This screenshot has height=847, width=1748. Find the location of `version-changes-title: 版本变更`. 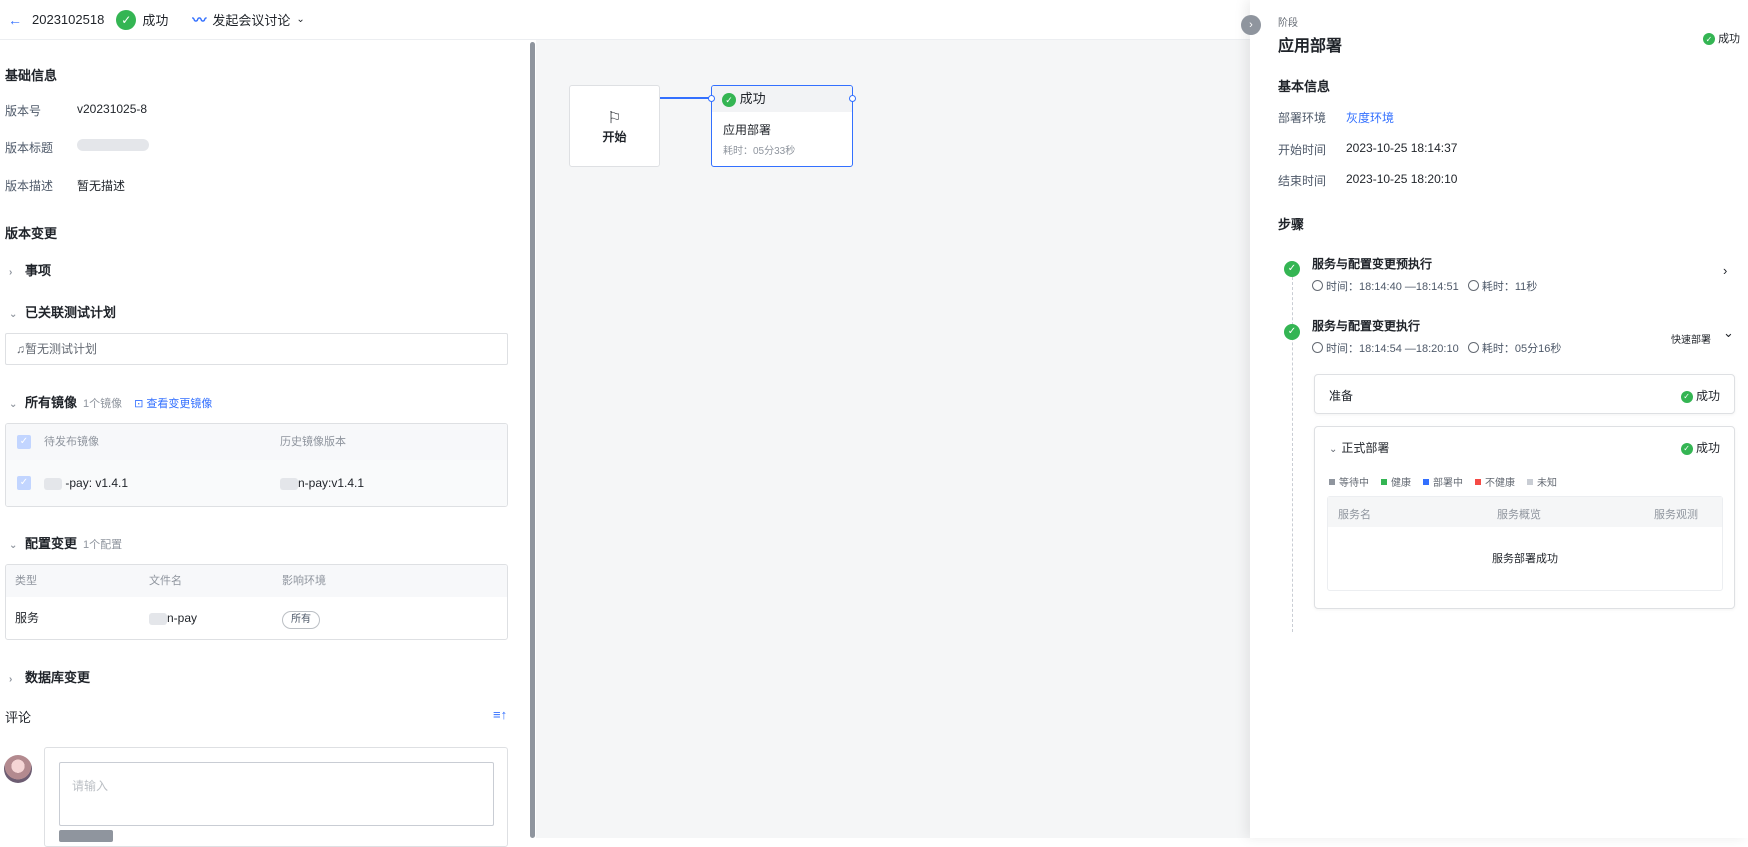

version-changes-title: 版本变更 is located at coordinates (31, 233).